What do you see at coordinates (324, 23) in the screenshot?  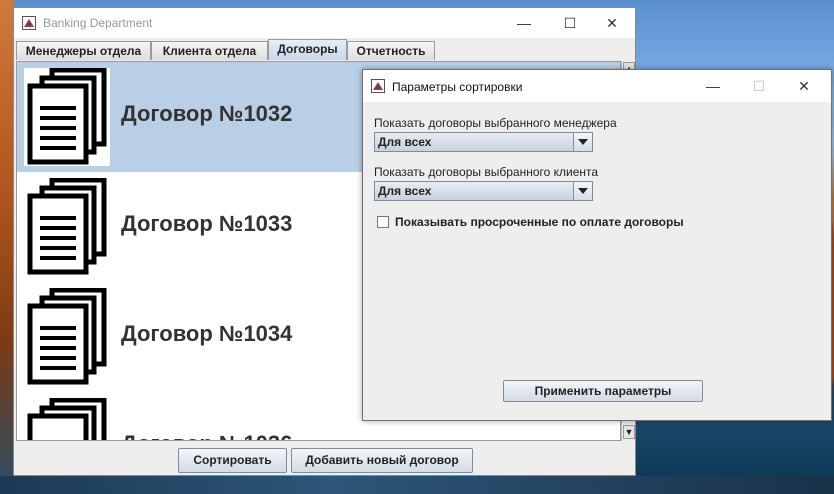 I see `title-bar: Banking Department — ☐ ✕` at bounding box center [324, 23].